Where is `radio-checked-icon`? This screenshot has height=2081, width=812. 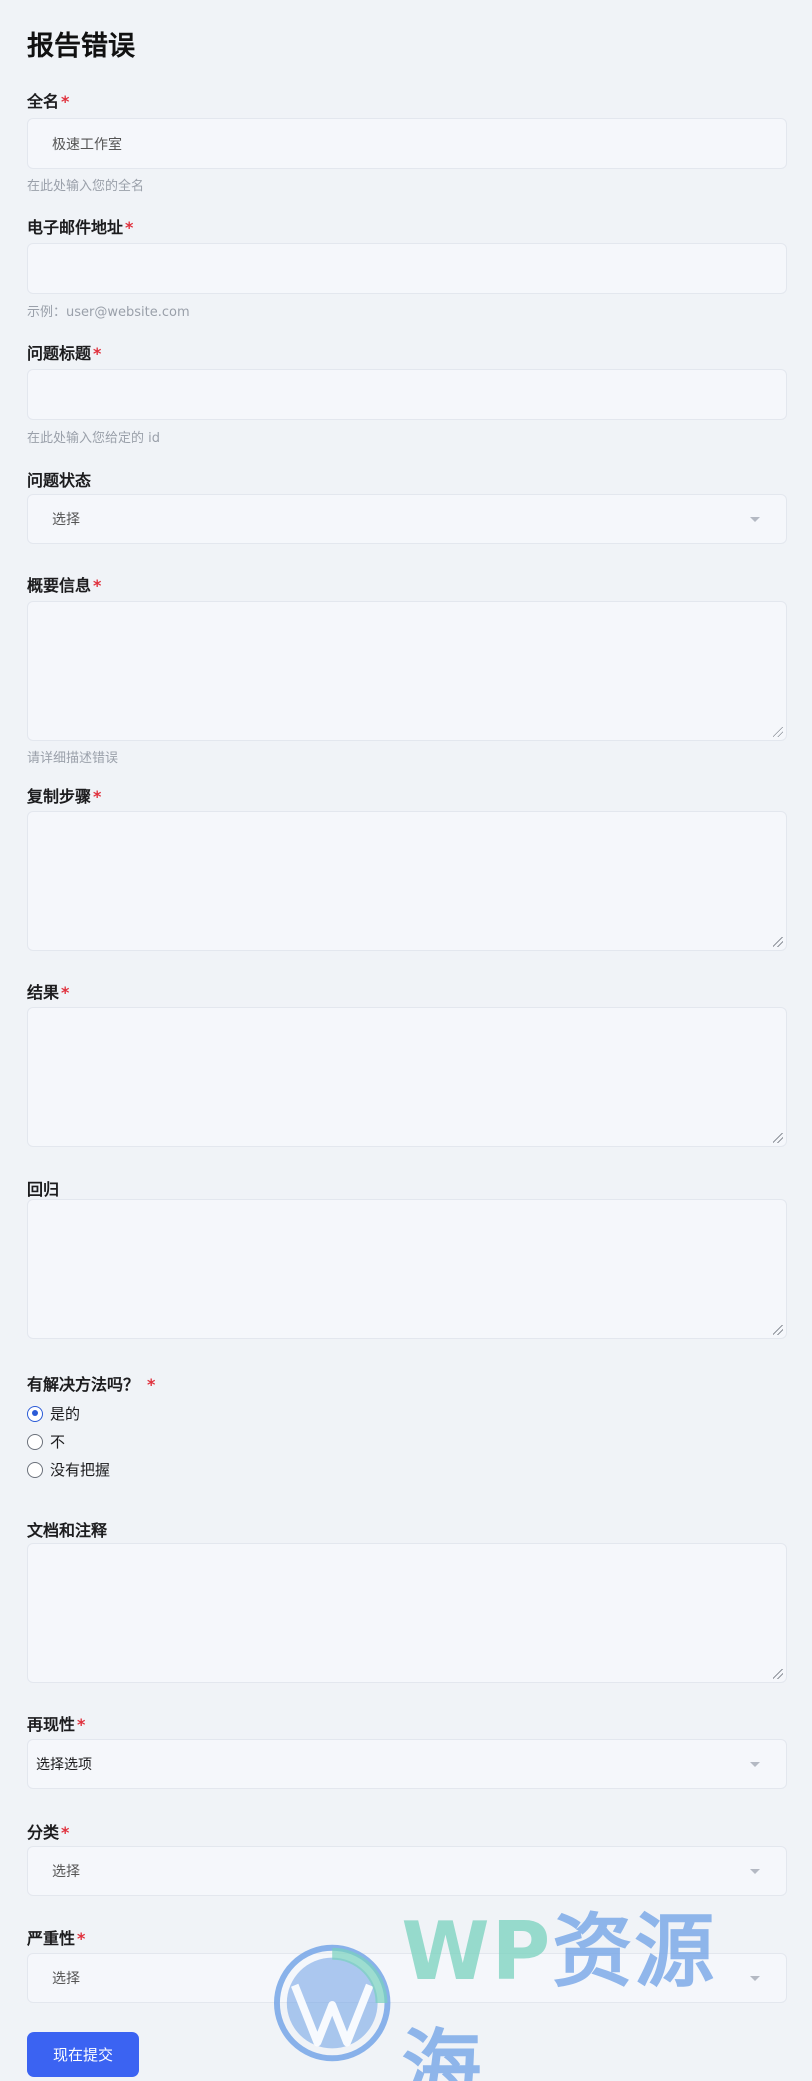 radio-checked-icon is located at coordinates (35, 1413).